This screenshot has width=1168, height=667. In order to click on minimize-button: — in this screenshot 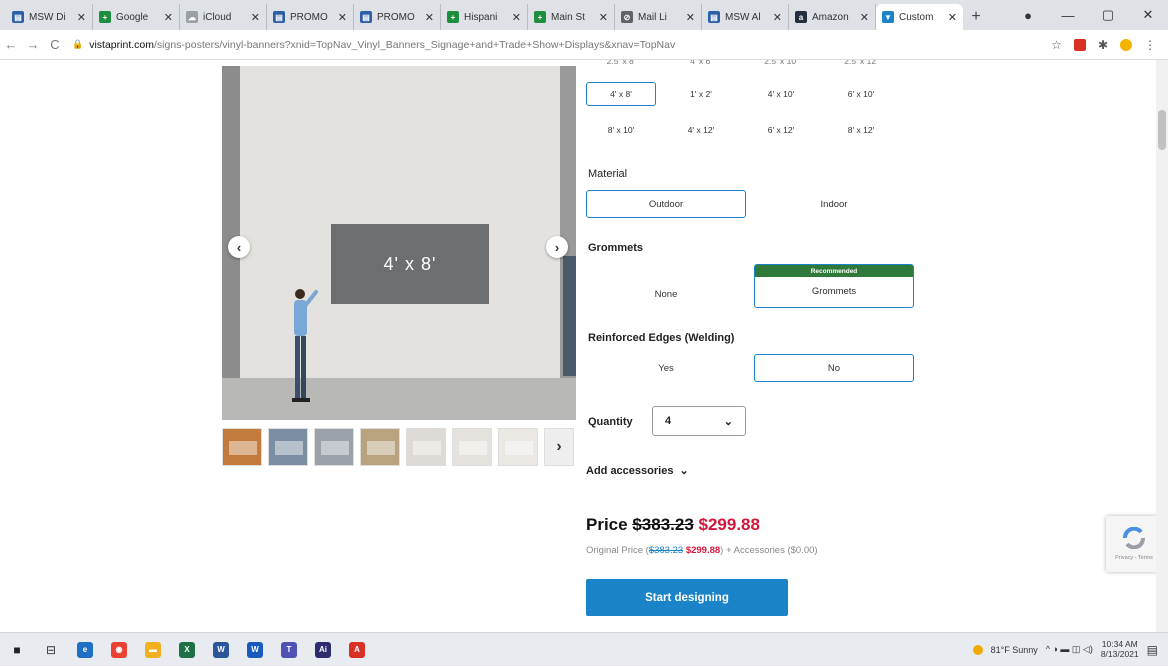, I will do `click(1068, 15)`.